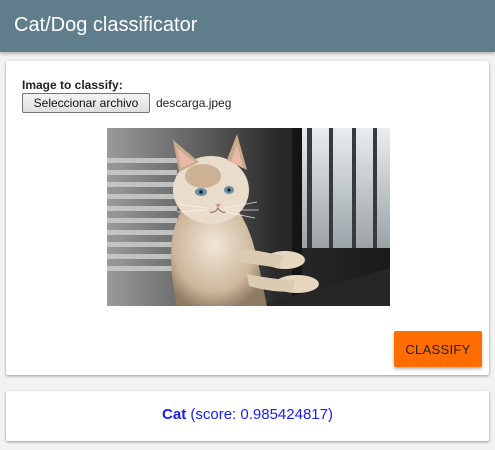 Image resolution: width=495 pixels, height=450 pixels. I want to click on prediction-score: (score: 0.985424817), so click(259, 414).